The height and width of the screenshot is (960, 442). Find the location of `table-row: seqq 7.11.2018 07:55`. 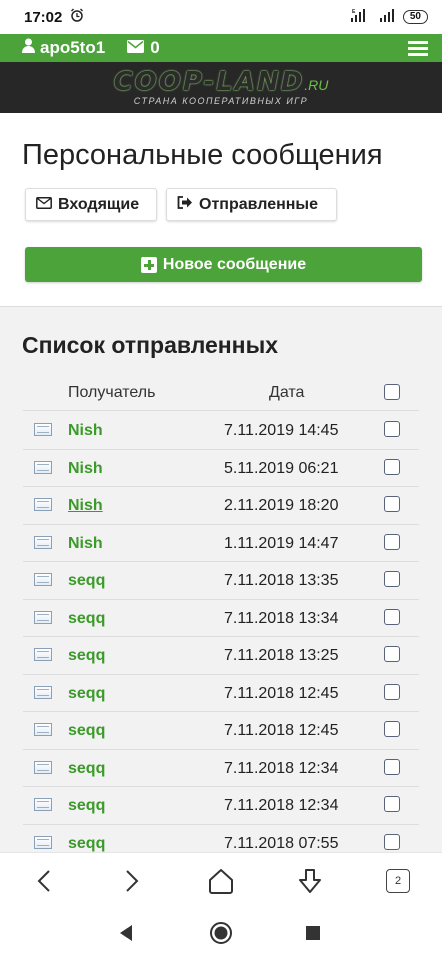

table-row: seqq 7.11.2018 07:55 is located at coordinates (221, 839).